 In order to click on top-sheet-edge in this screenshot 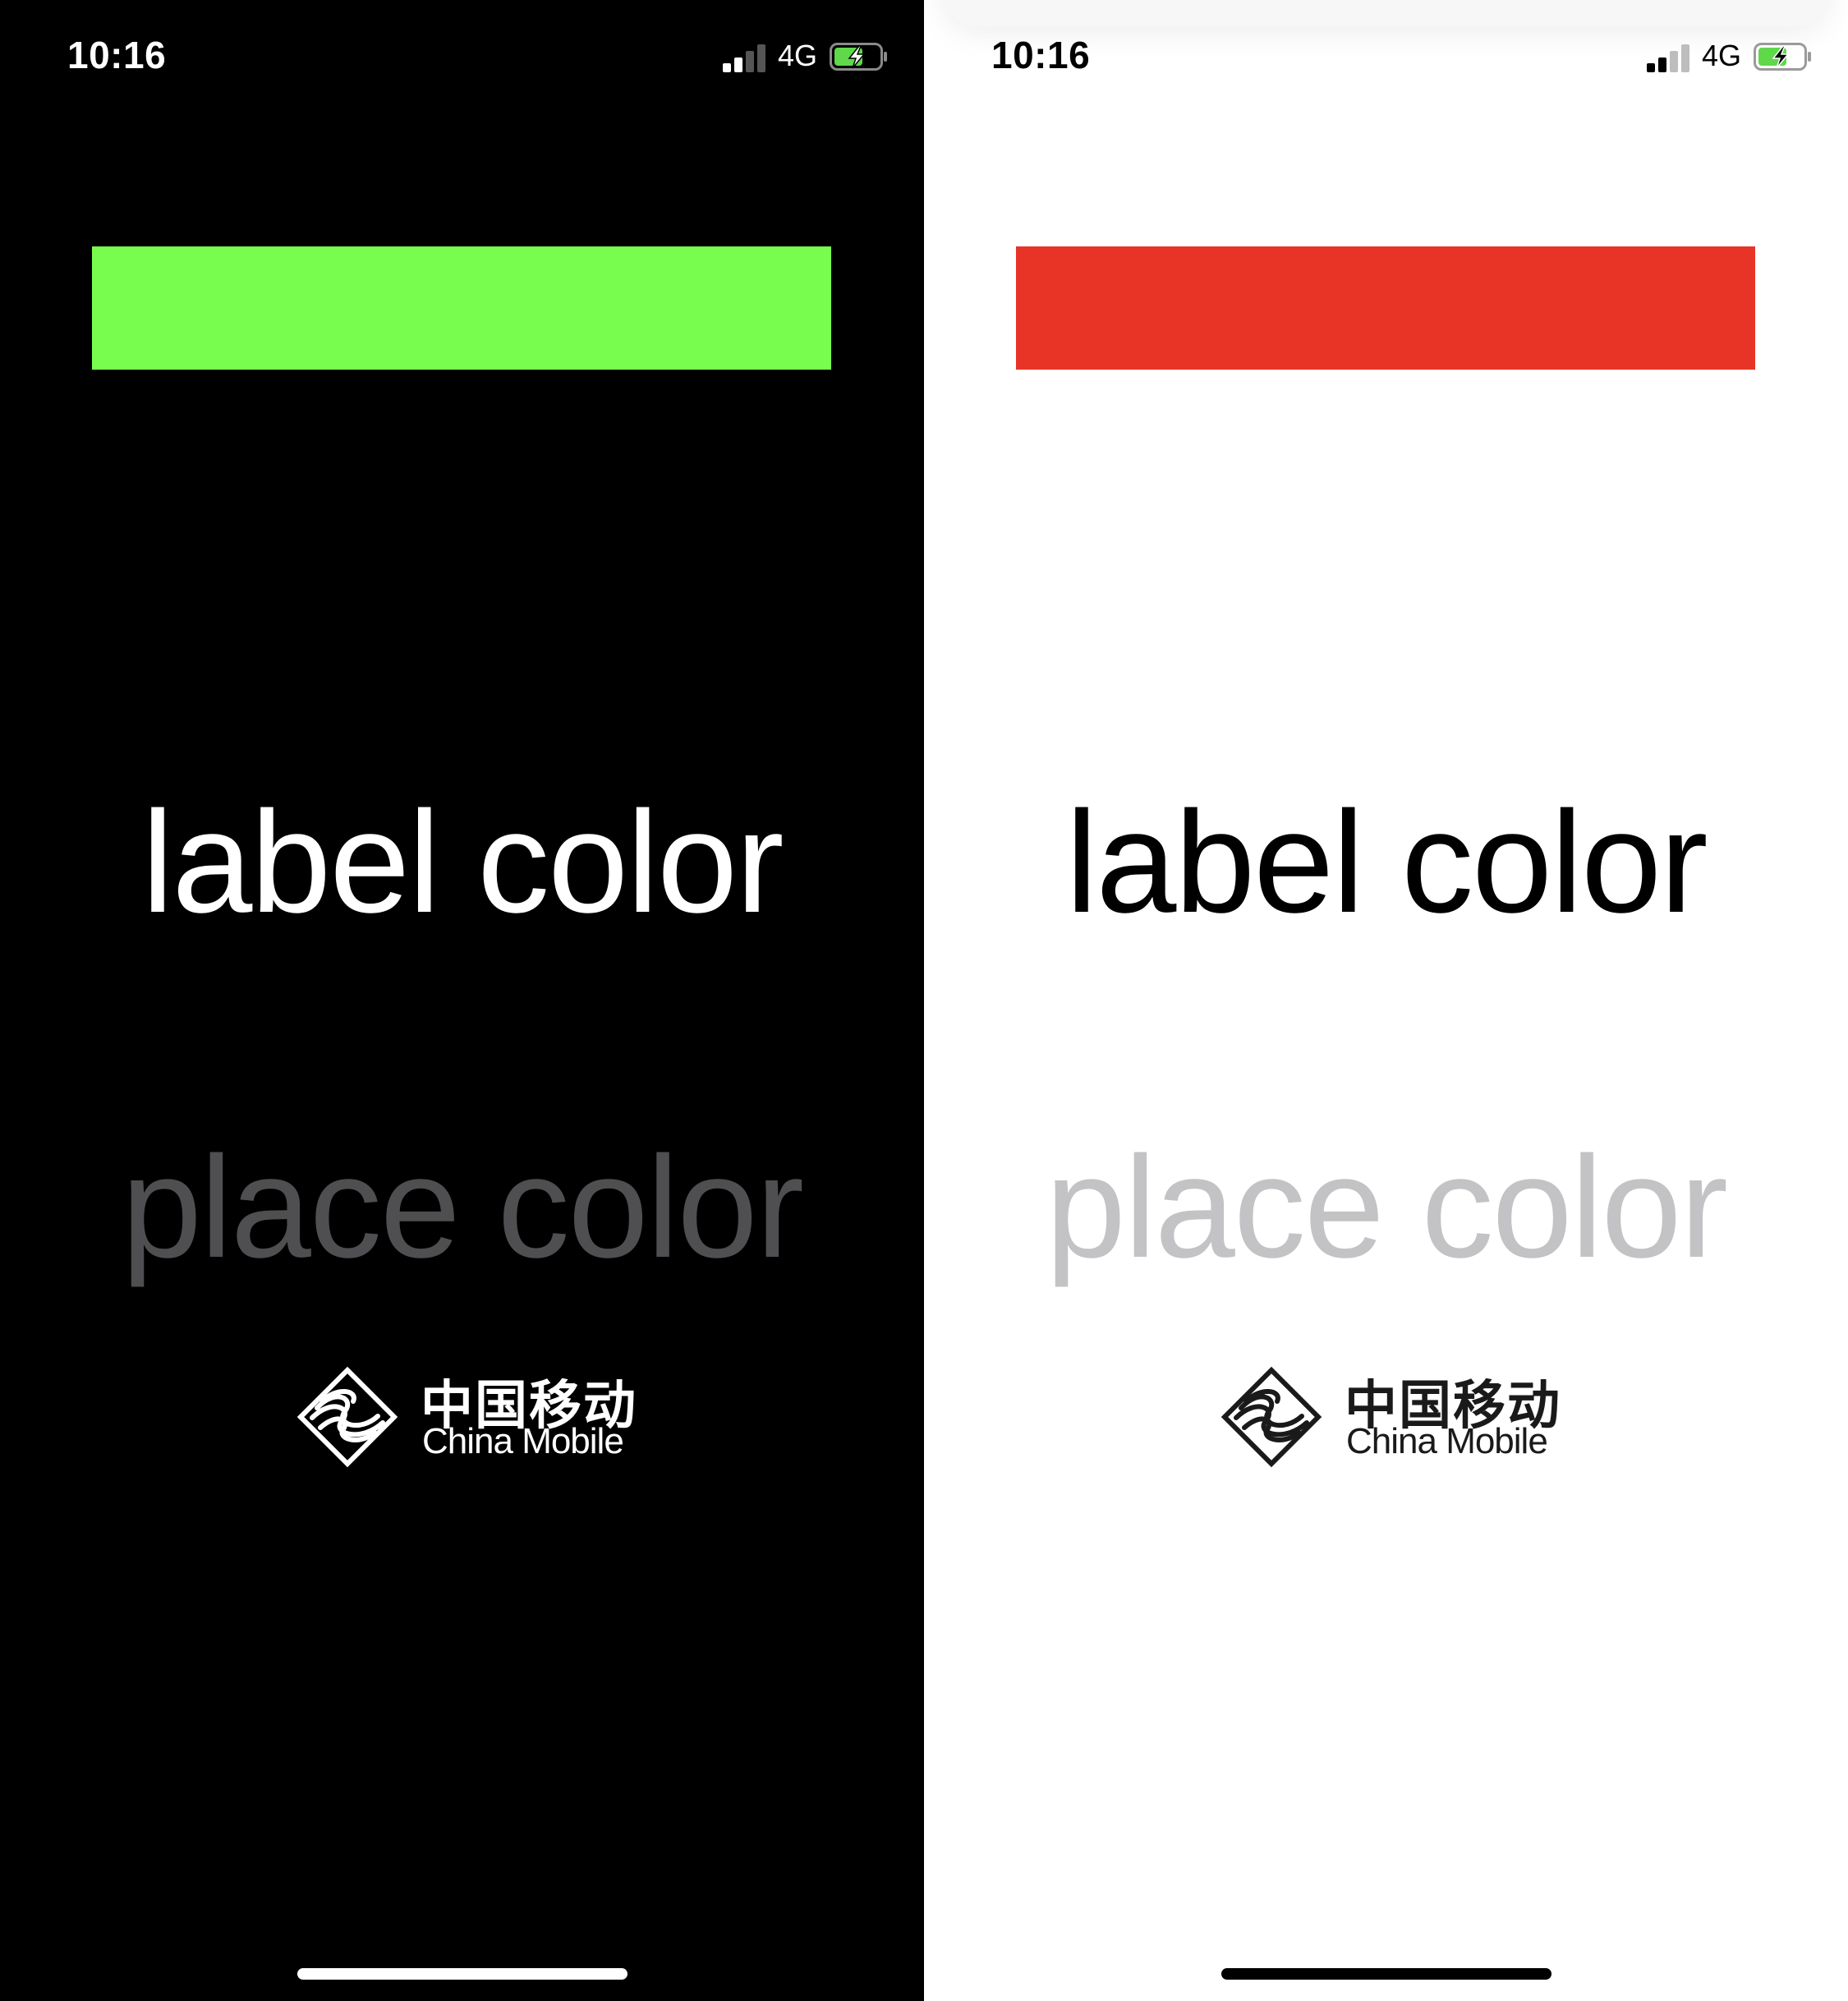, I will do `click(1386, 13)`.